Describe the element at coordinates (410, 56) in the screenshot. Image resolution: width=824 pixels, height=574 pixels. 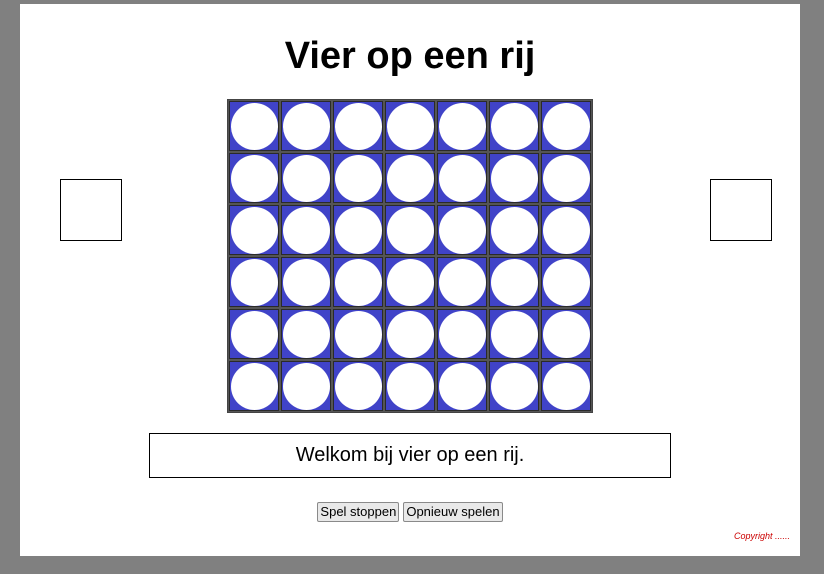
I see `page-title: Vier op een rij` at that location.